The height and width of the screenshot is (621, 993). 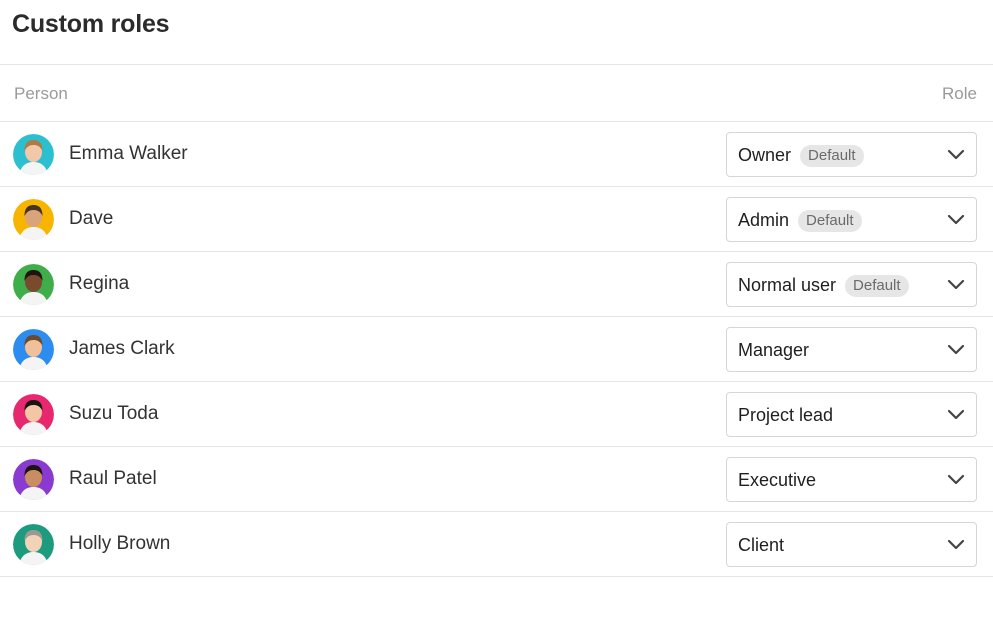 I want to click on table-row: James Clark Manager, so click(x=496, y=348).